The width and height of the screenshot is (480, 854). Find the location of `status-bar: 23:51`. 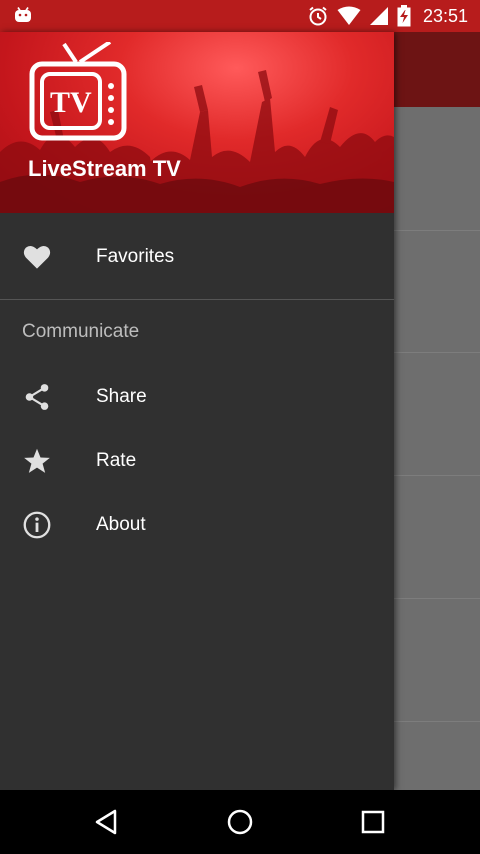

status-bar: 23:51 is located at coordinates (240, 16).